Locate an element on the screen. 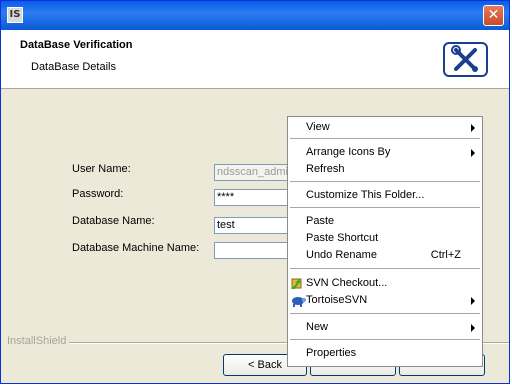 This screenshot has width=512, height=386. menu-item-paste-shortcut: Paste Shortcut is located at coordinates (385, 238).